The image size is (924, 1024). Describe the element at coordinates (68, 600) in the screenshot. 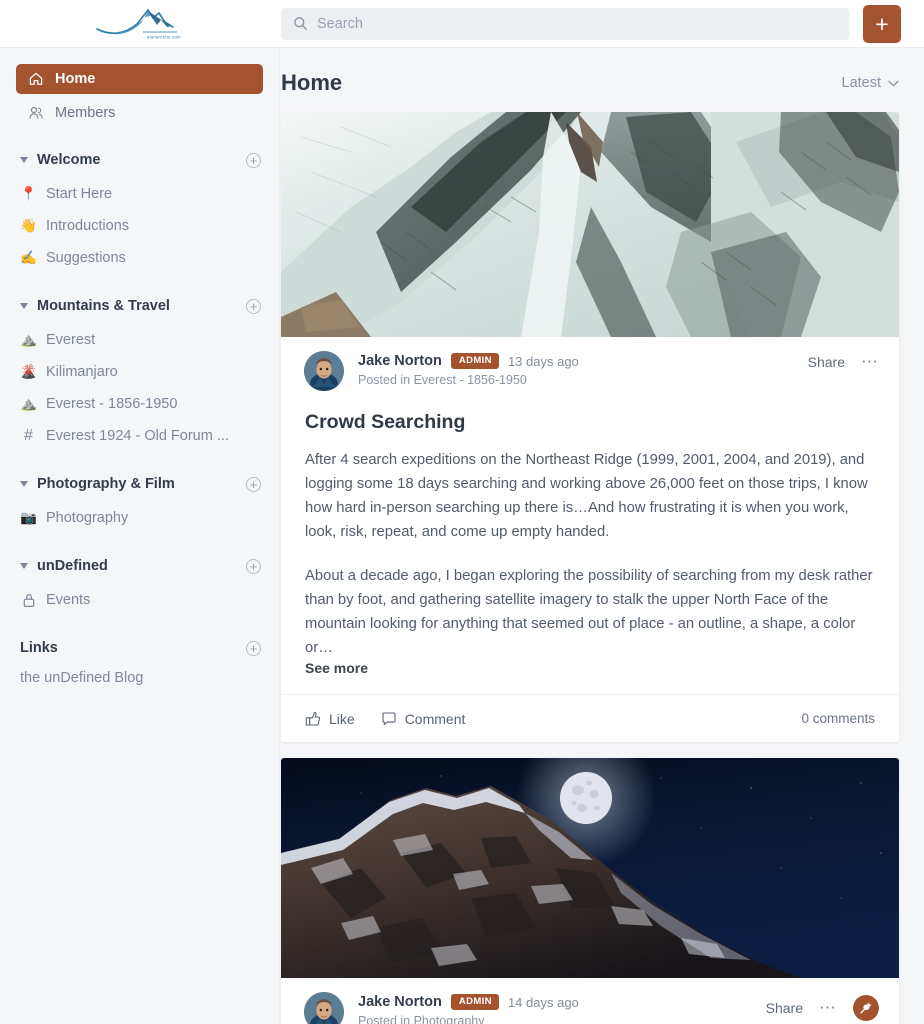

I see `sidebar-item-events-label: Events` at that location.